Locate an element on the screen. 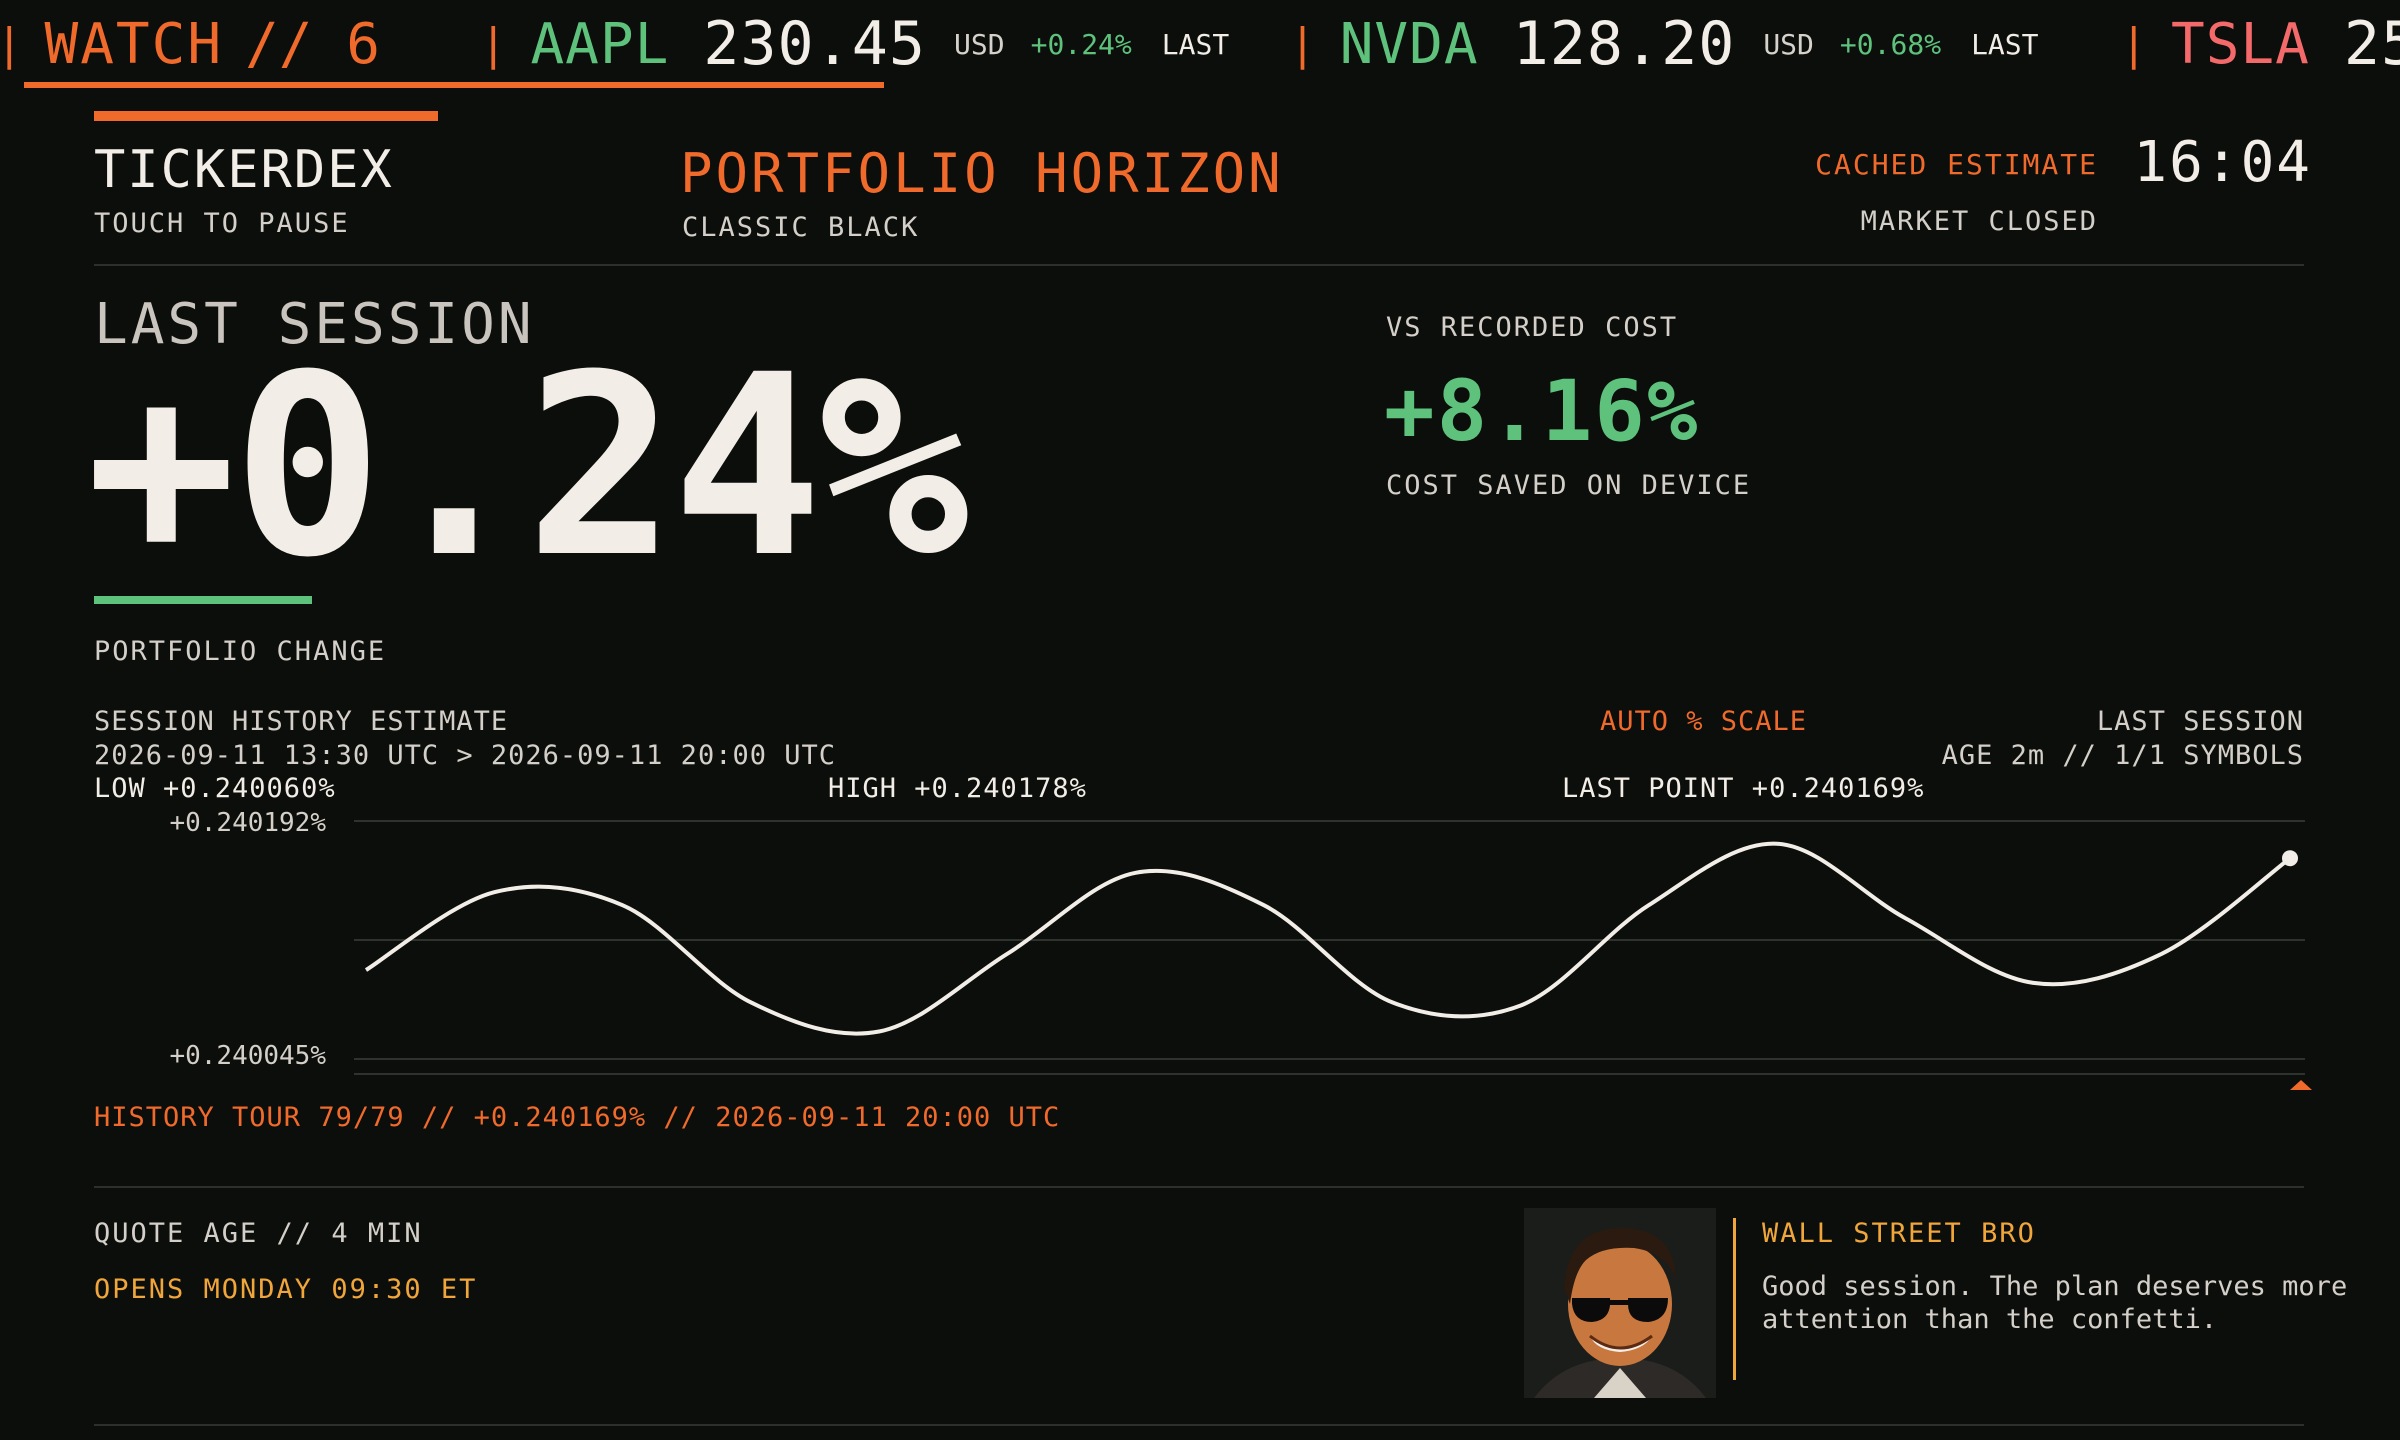 Image resolution: width=2400 pixels, height=1440 pixels. footer-divider is located at coordinates (1199, 1425).